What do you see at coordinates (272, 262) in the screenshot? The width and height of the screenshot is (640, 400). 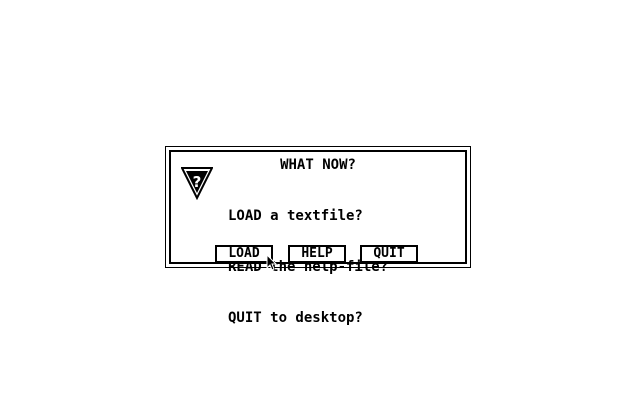 I see `arrow-pointer-icon` at bounding box center [272, 262].